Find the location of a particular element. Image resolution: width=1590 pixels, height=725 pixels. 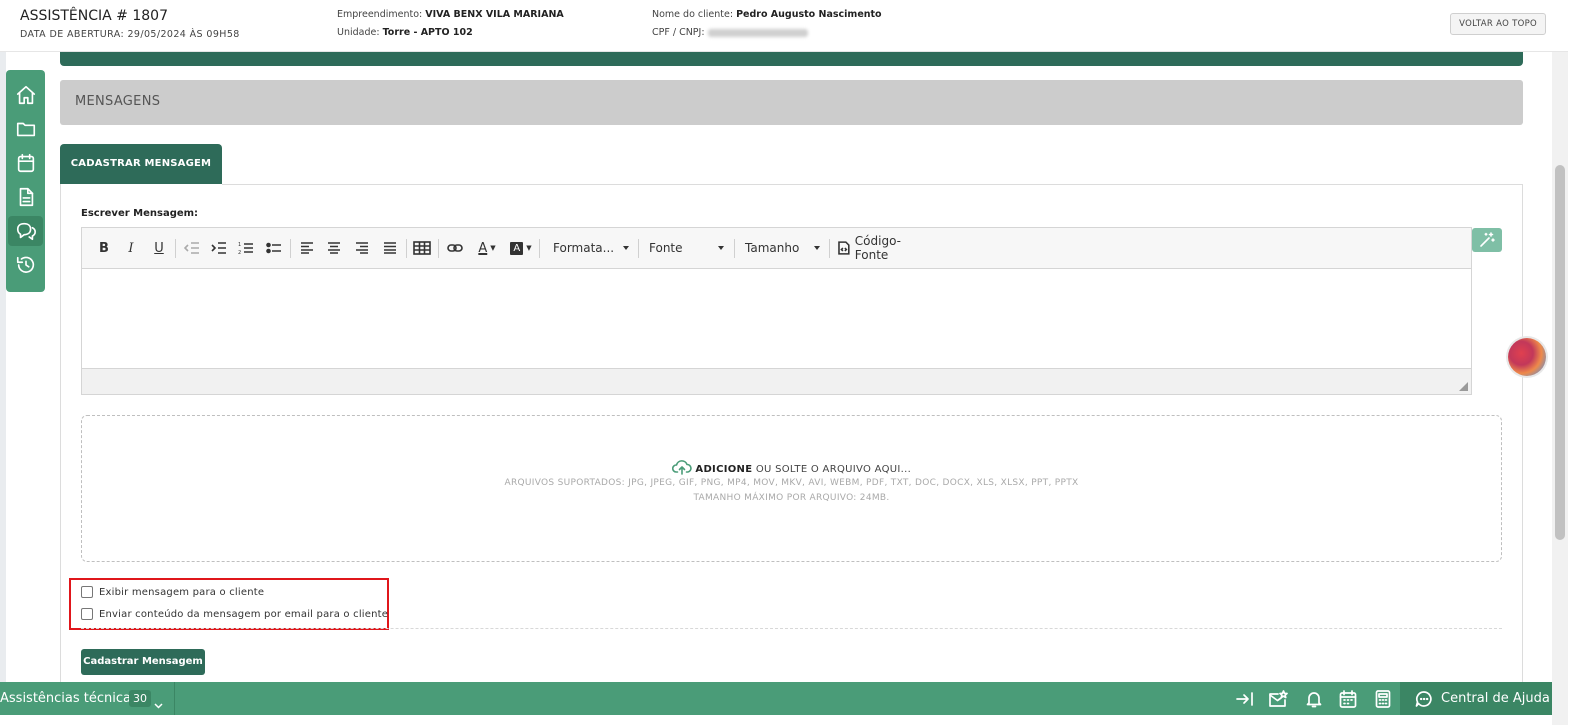

ordered-list-icon: 12 is located at coordinates (245, 248).